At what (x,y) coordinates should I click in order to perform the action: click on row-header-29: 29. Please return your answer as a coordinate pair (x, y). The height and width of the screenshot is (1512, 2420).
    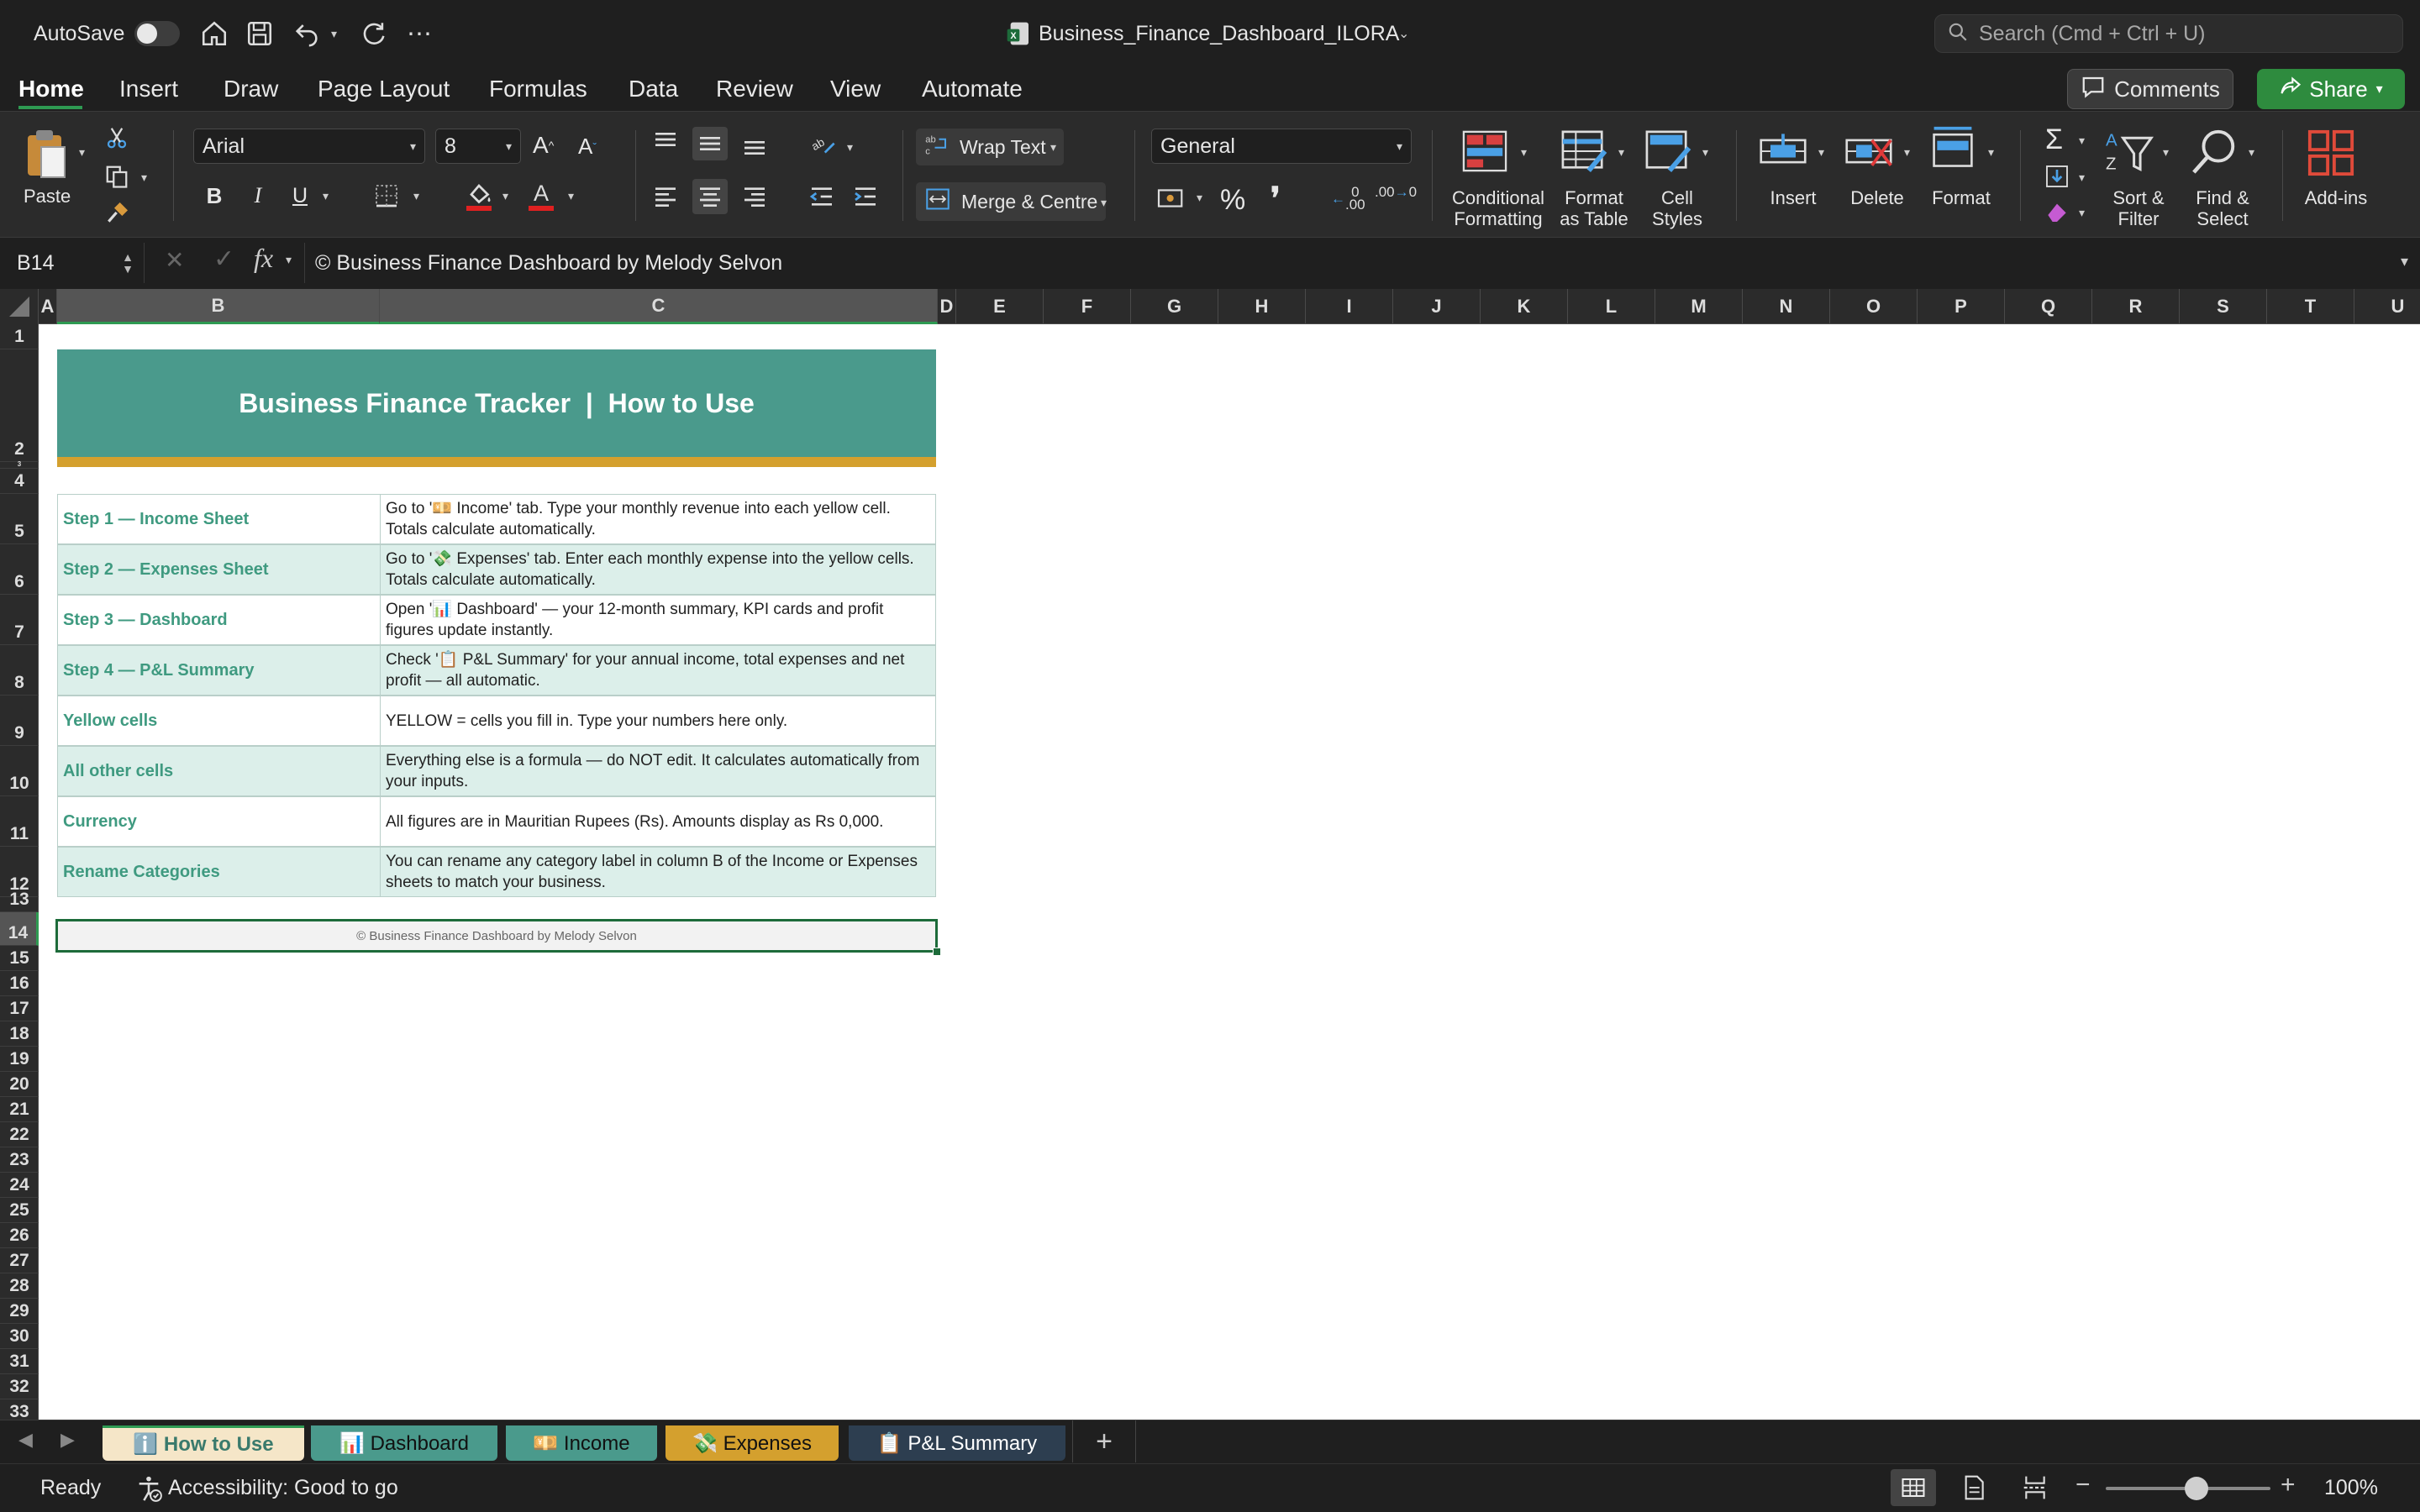
    Looking at the image, I should click on (19, 1311).